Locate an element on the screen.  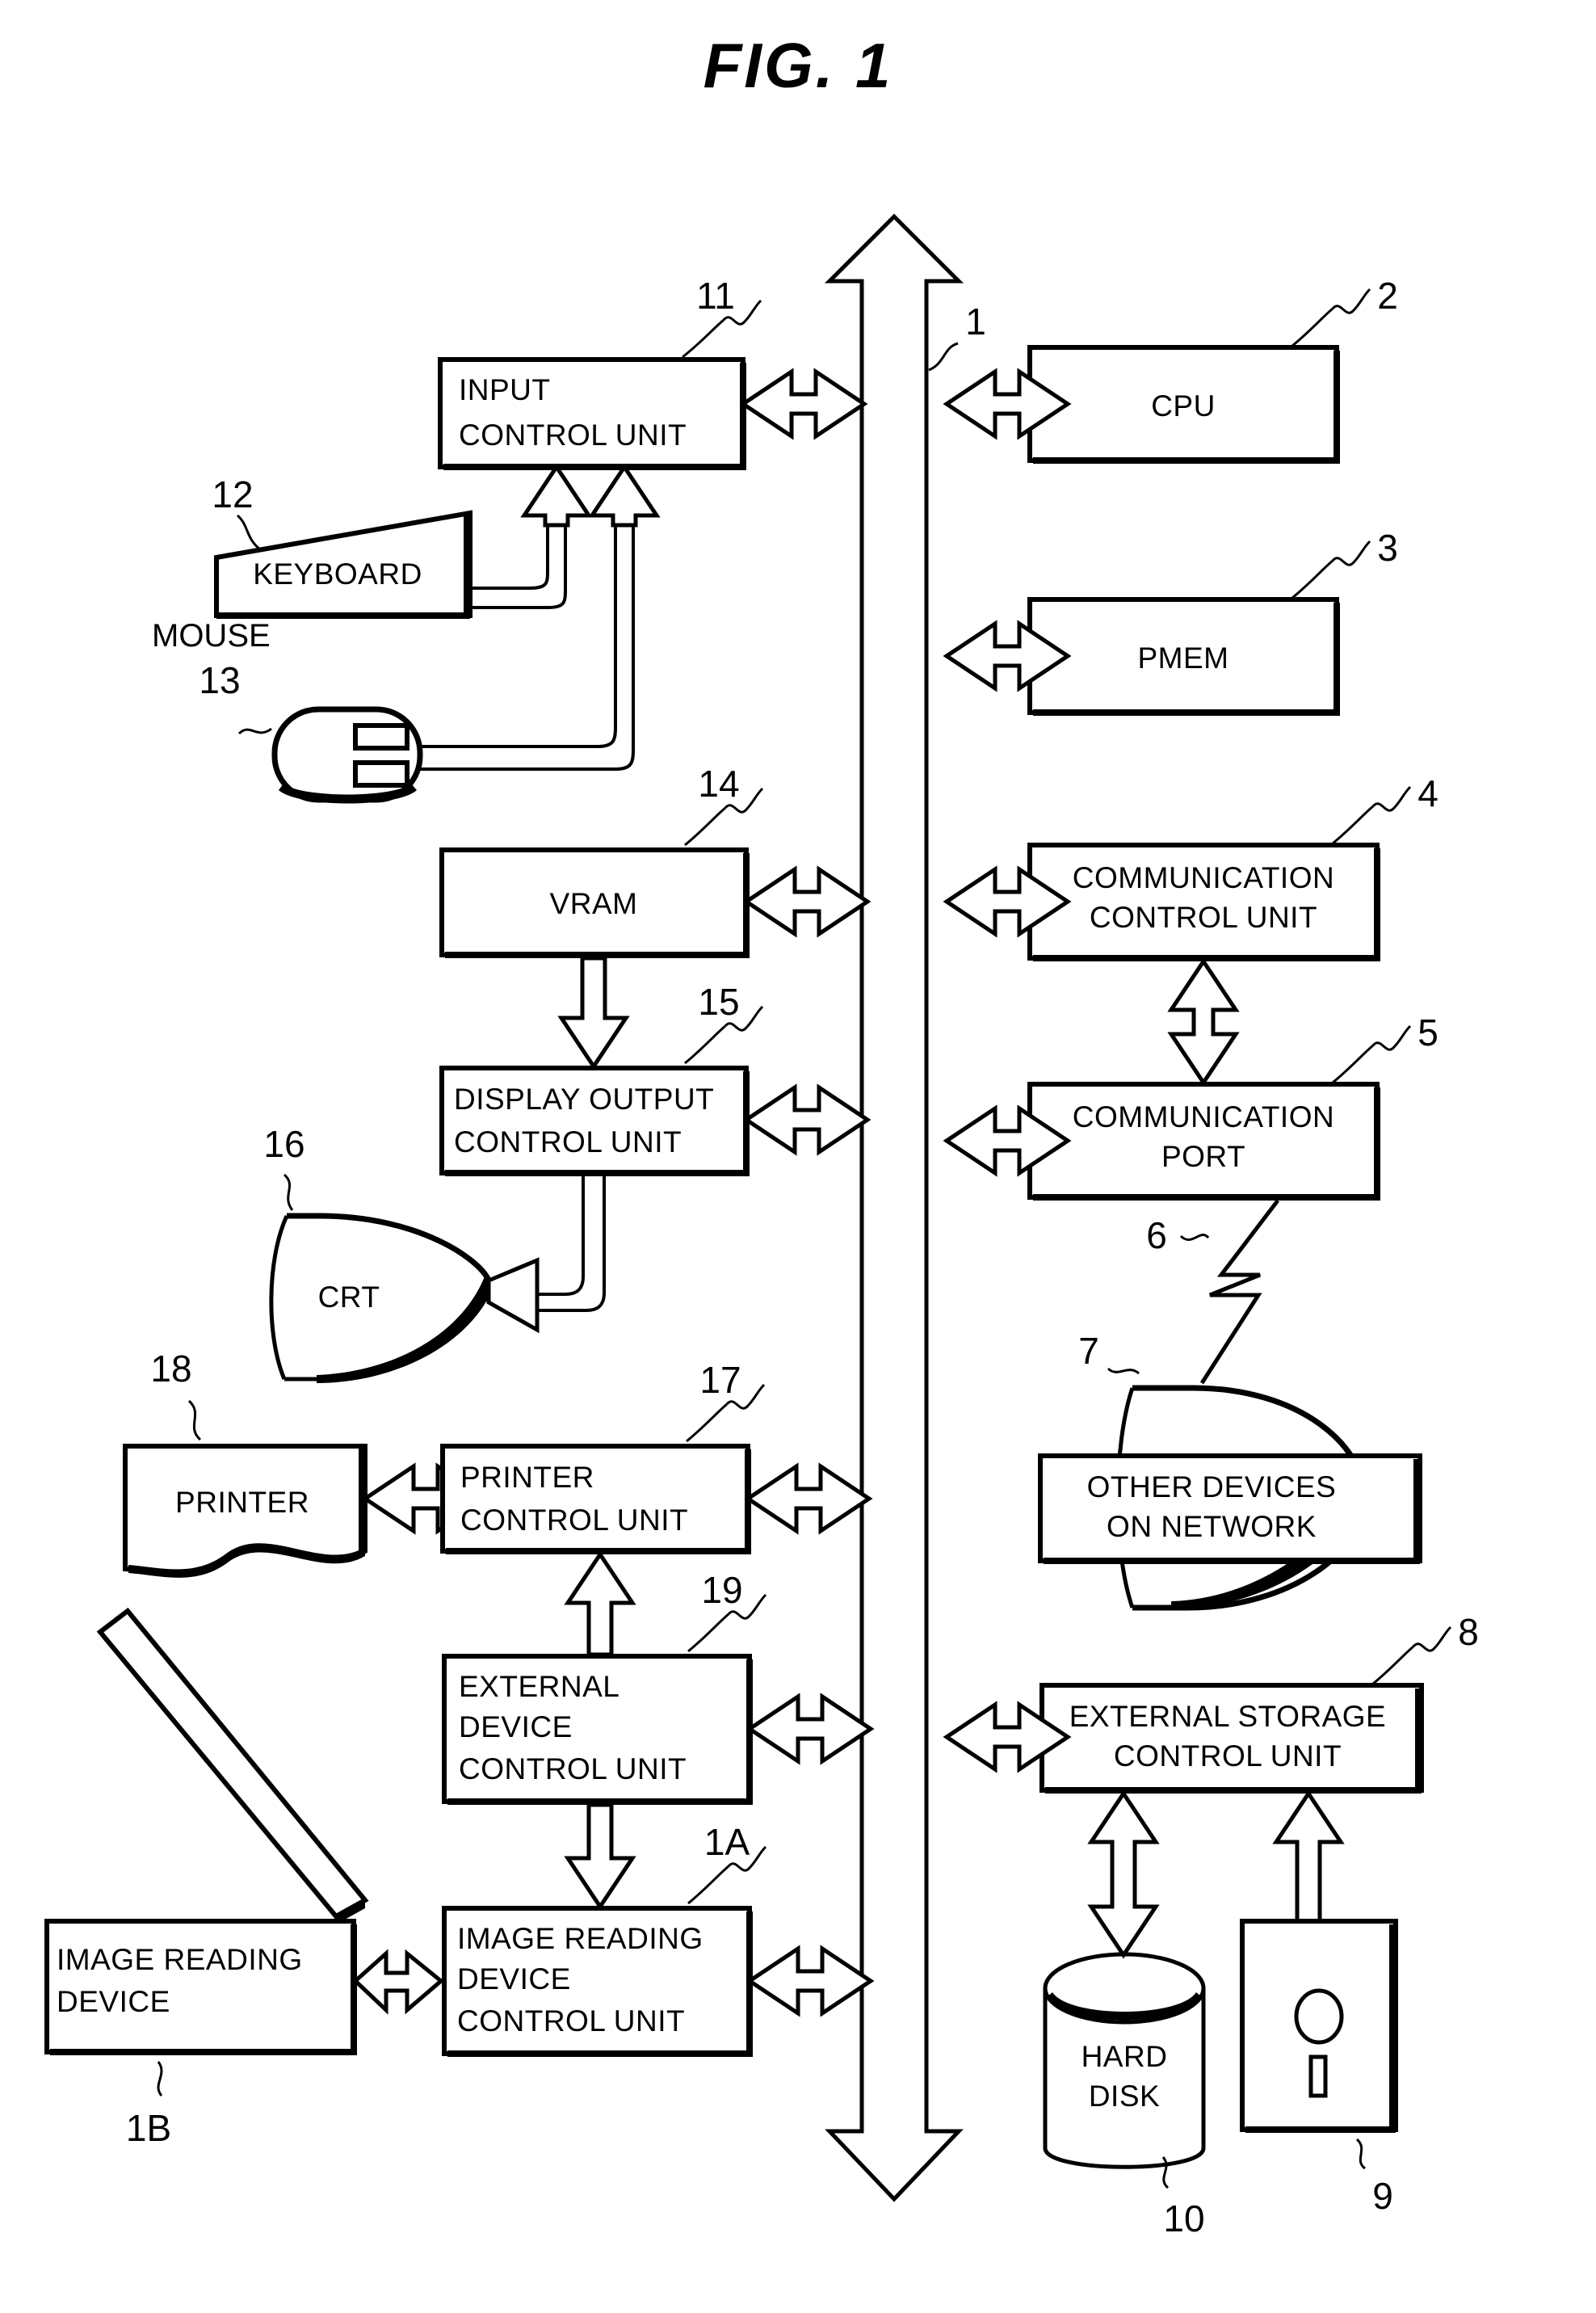
image-reading-ctrl-line1: IMAGE READING is located at coordinates (581, 1939).